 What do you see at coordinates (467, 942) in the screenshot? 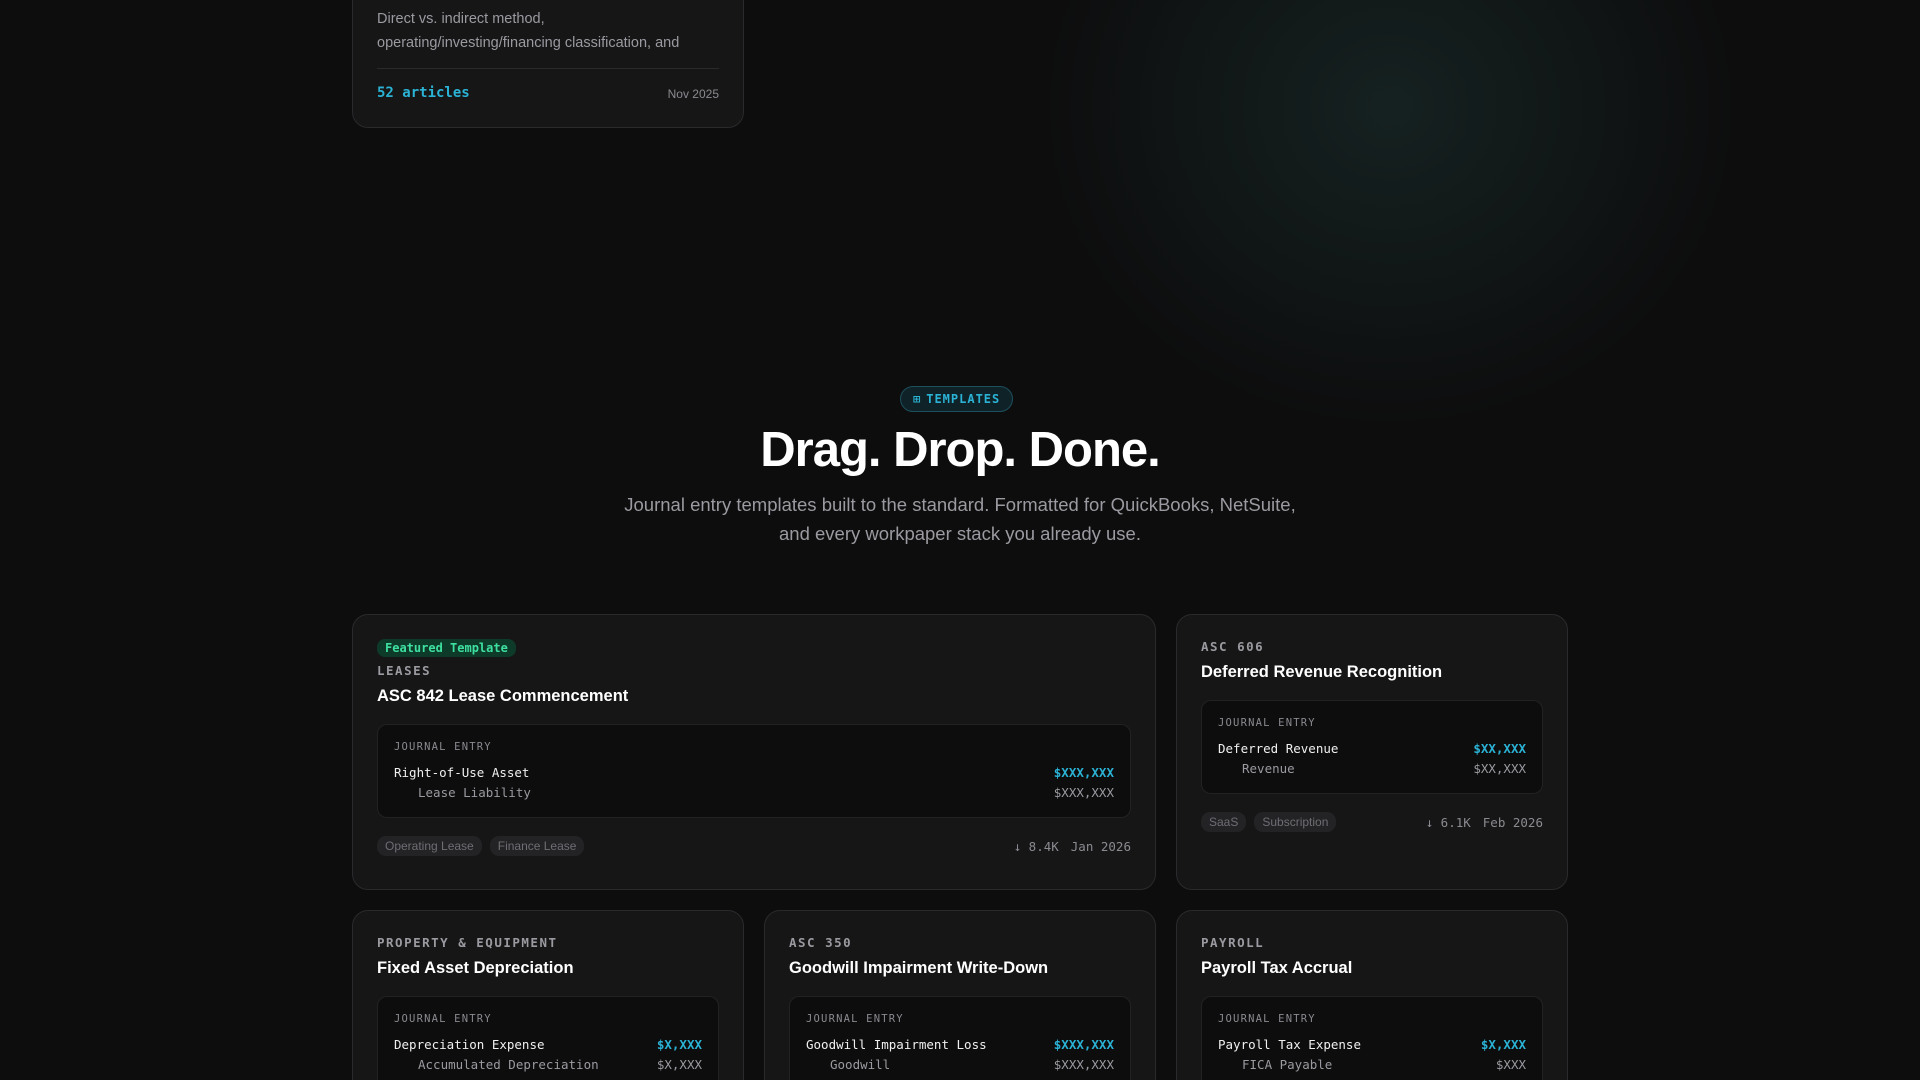
I see `template-category: PROPERTY & EQUIPMENT` at bounding box center [467, 942].